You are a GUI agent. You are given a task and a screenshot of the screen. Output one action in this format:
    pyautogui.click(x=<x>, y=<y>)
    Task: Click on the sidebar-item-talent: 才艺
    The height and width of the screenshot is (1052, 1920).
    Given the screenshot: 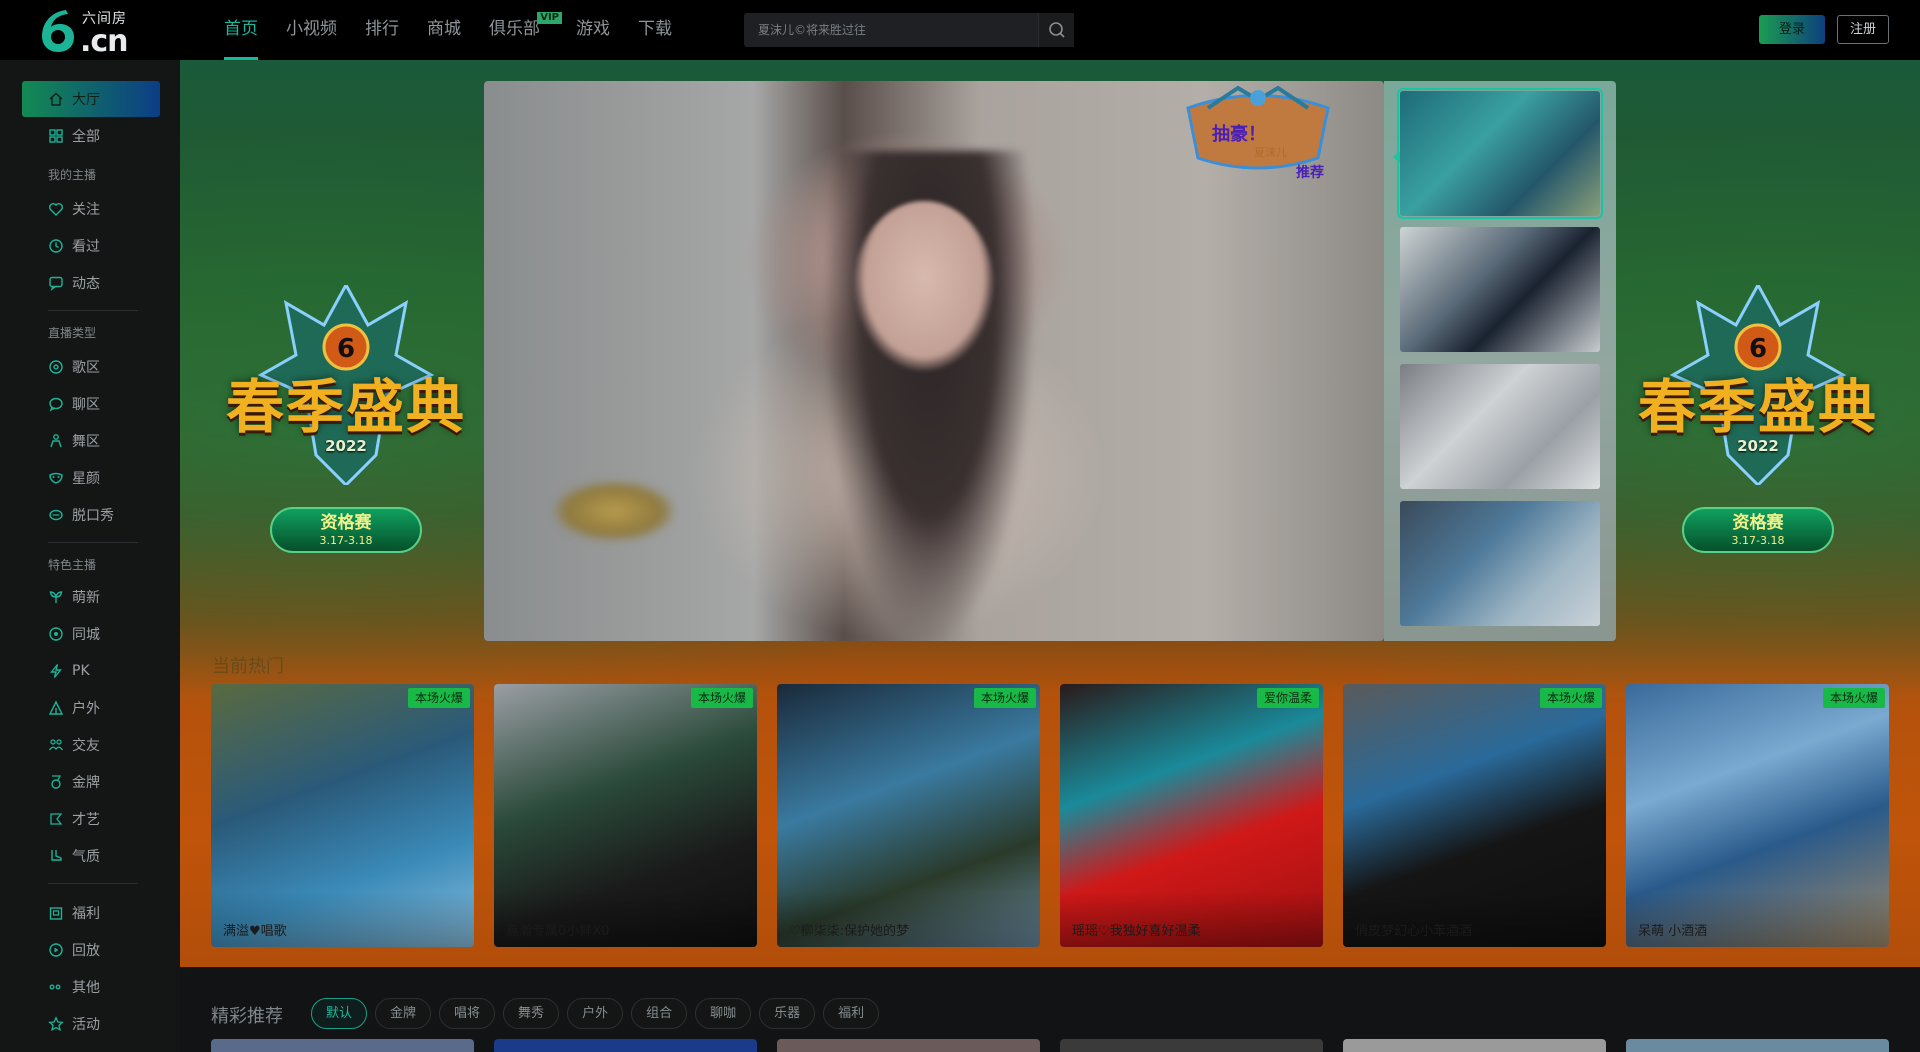 What is the action you would take?
    pyautogui.click(x=91, y=819)
    